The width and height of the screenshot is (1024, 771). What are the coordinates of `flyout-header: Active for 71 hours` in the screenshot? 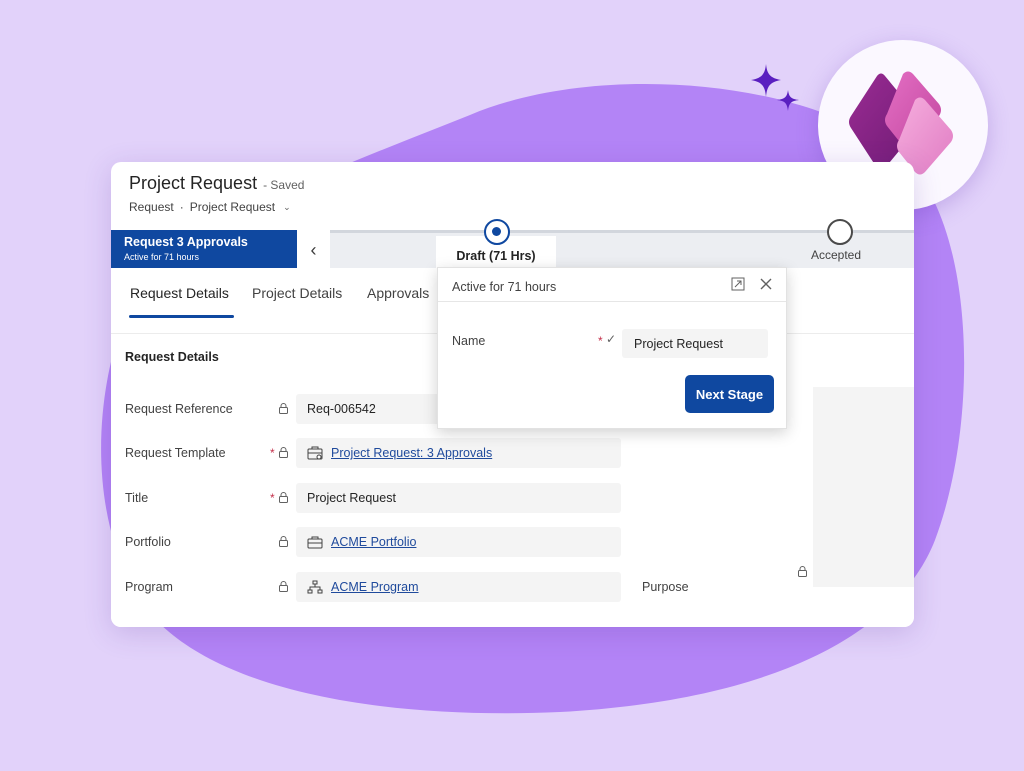 It's located at (612, 285).